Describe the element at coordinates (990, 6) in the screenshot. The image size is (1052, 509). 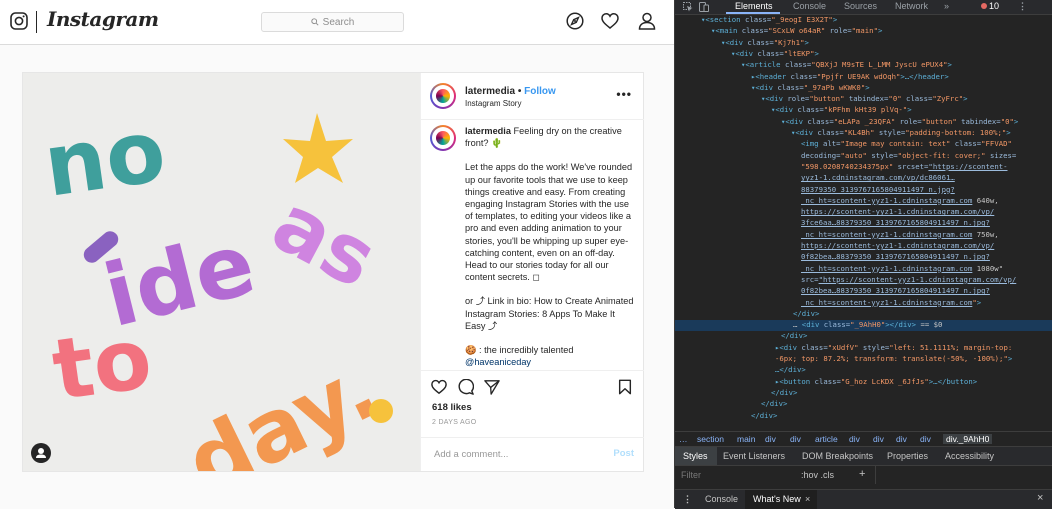
I see `error-count-badge: 10` at that location.